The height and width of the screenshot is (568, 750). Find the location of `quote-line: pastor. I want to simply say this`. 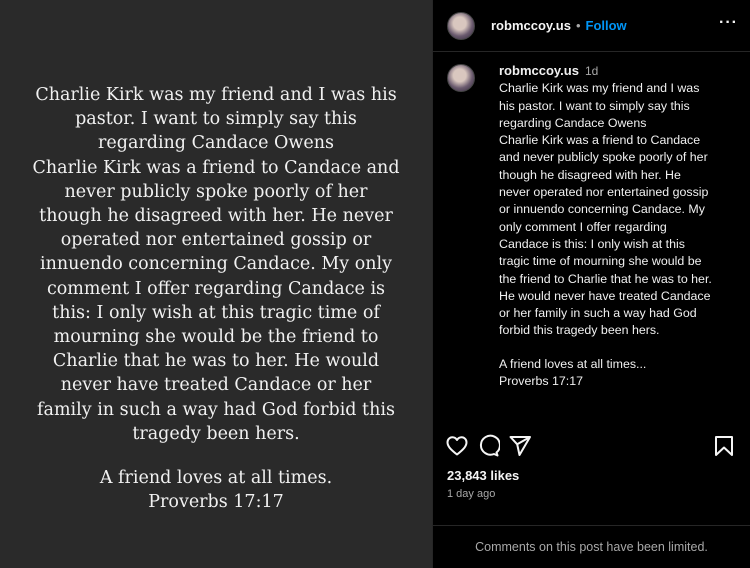

quote-line: pastor. I want to simply say this is located at coordinates (216, 119).